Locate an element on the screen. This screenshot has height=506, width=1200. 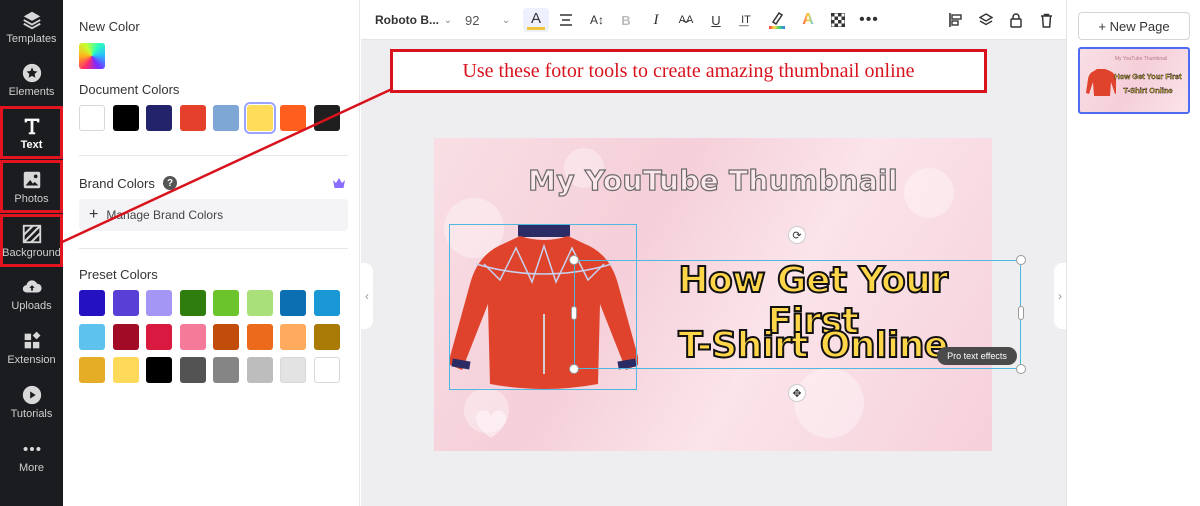
bold-icon: B is located at coordinates (626, 20).